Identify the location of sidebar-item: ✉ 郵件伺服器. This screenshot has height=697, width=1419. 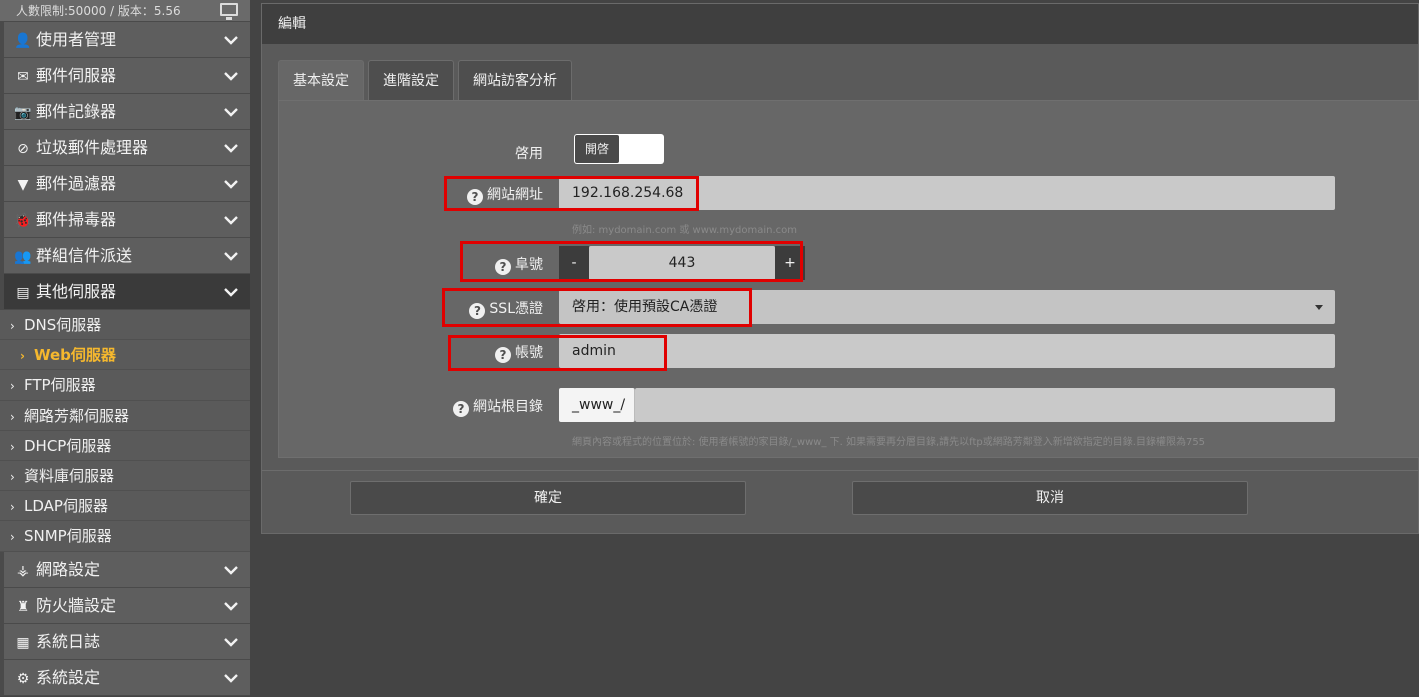
(125, 76).